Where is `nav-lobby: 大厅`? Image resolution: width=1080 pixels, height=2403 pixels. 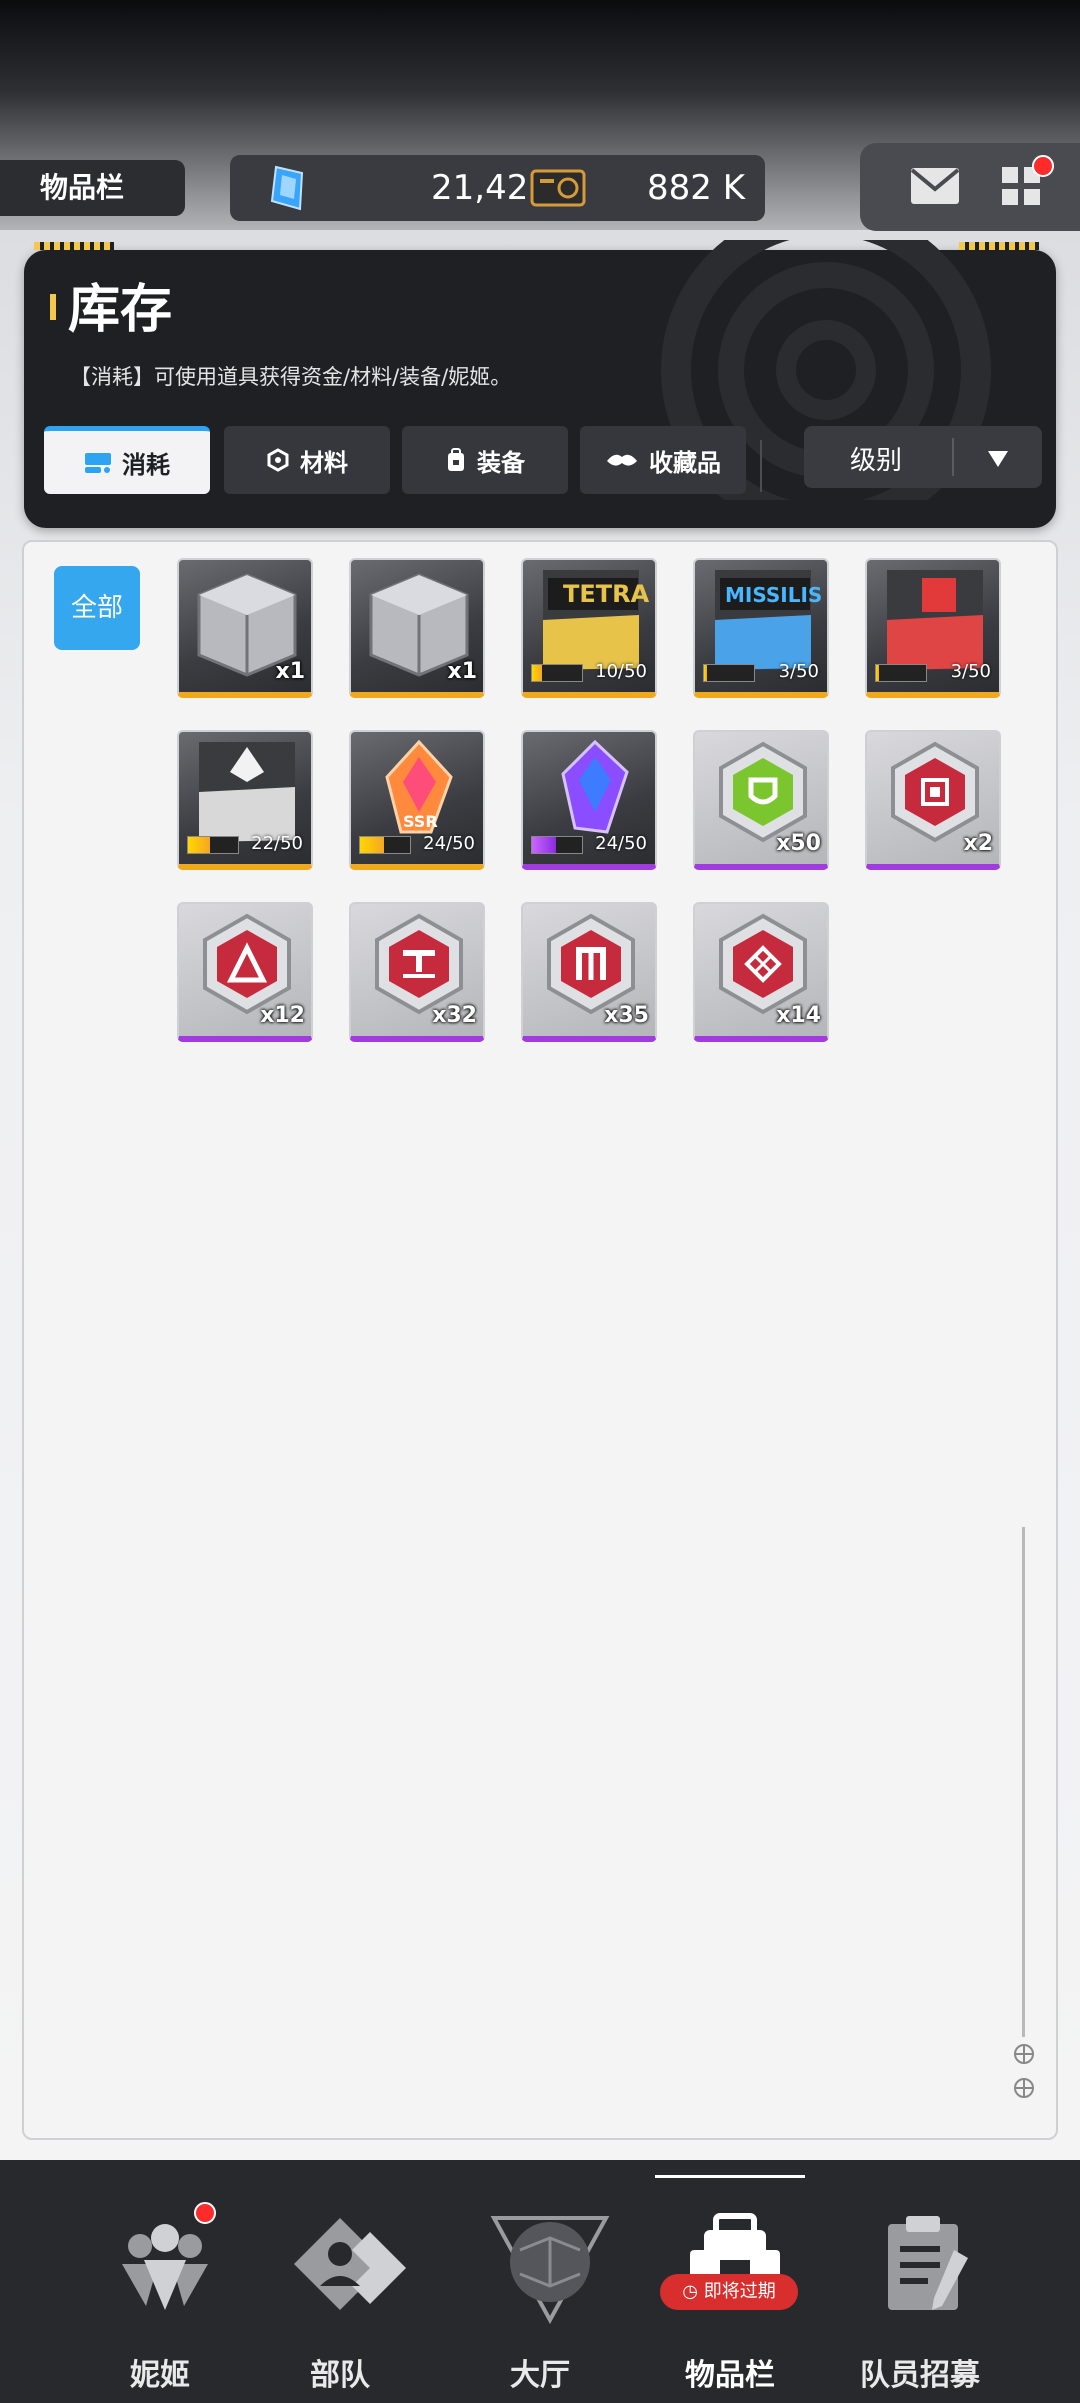 nav-lobby: 大厅 is located at coordinates (540, 2291).